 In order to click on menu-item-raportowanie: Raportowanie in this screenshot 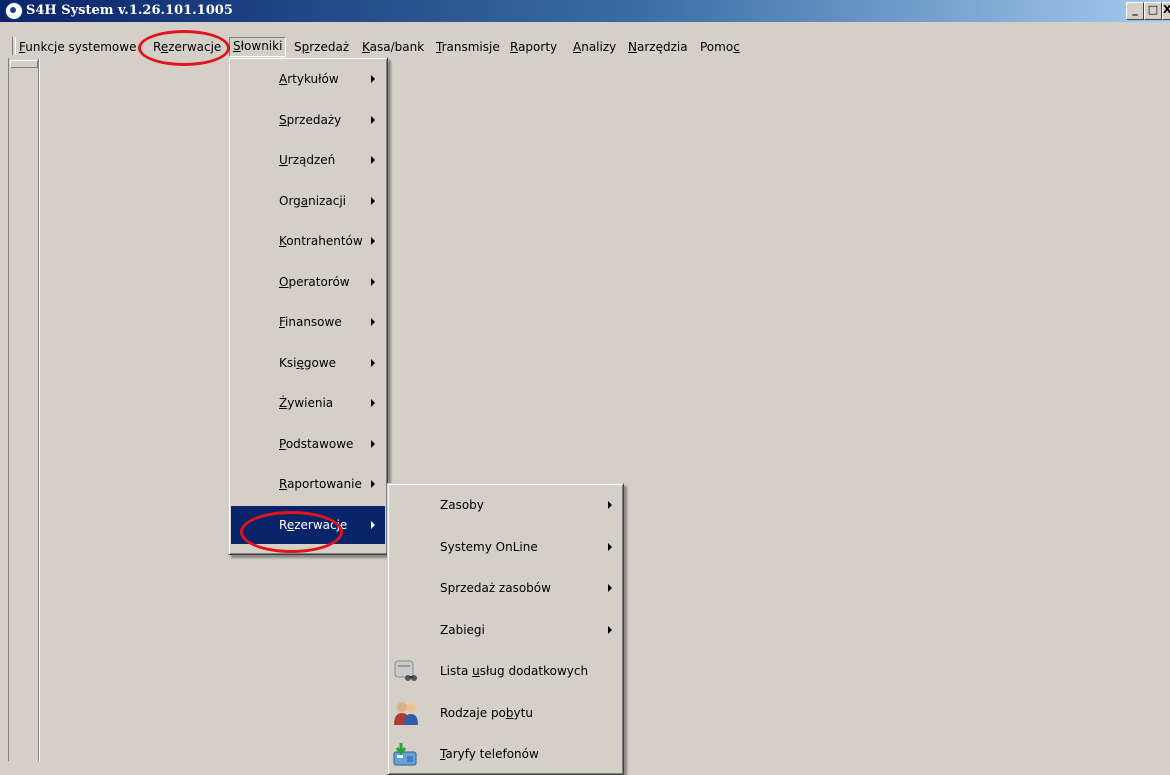, I will do `click(308, 484)`.